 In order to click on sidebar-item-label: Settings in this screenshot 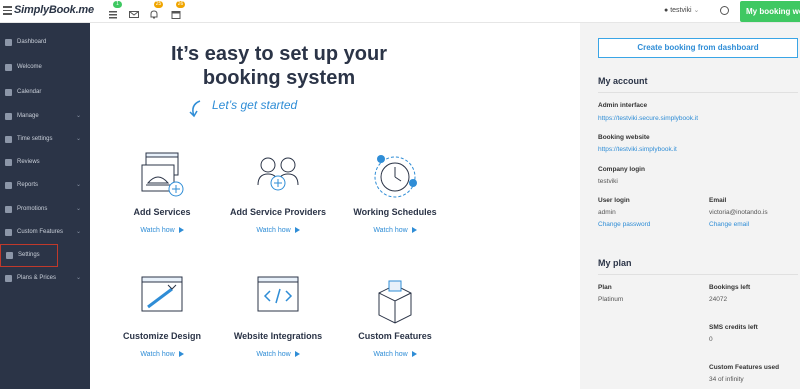, I will do `click(29, 255)`.